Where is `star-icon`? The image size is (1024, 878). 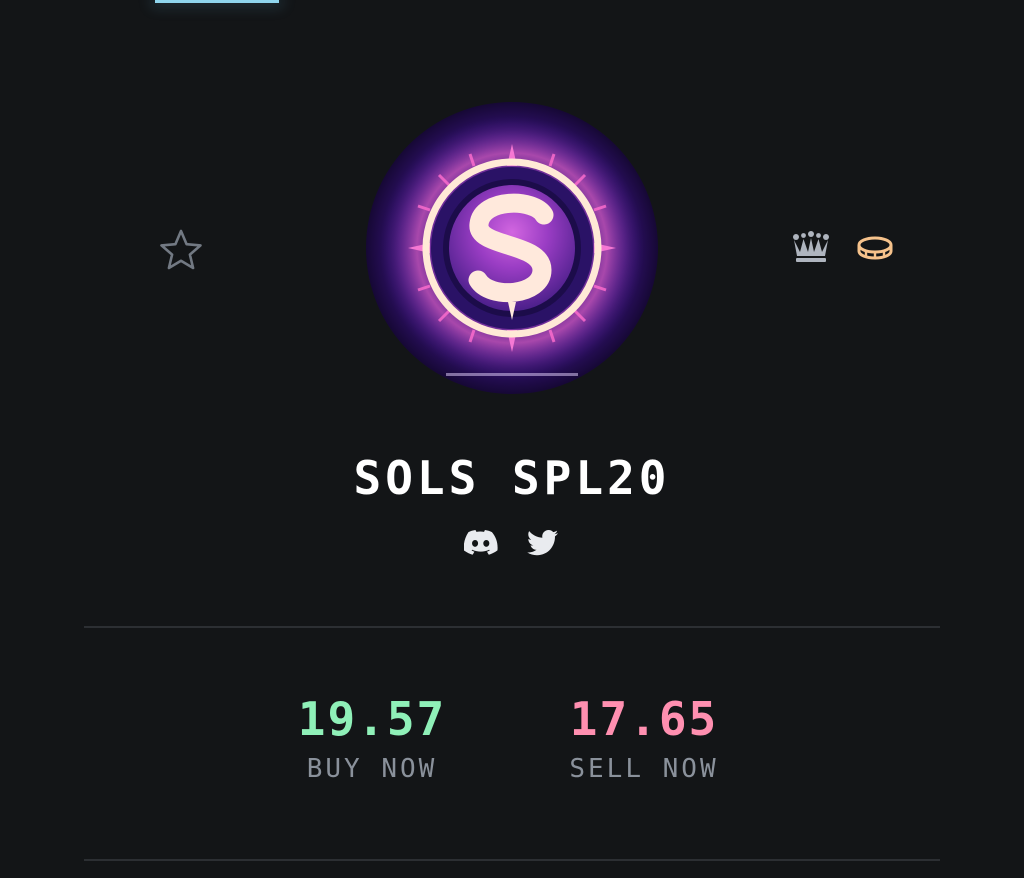
star-icon is located at coordinates (181, 249).